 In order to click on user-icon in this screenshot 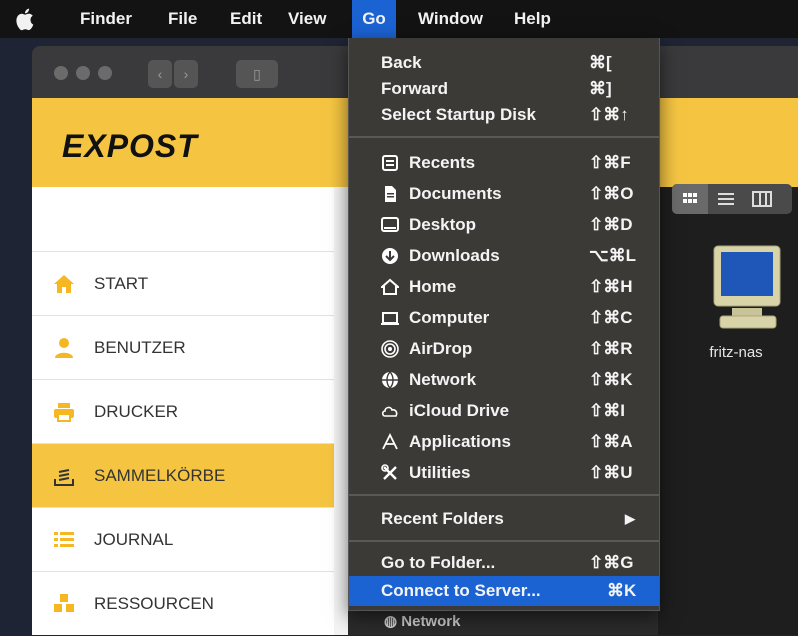, I will do `click(64, 348)`.